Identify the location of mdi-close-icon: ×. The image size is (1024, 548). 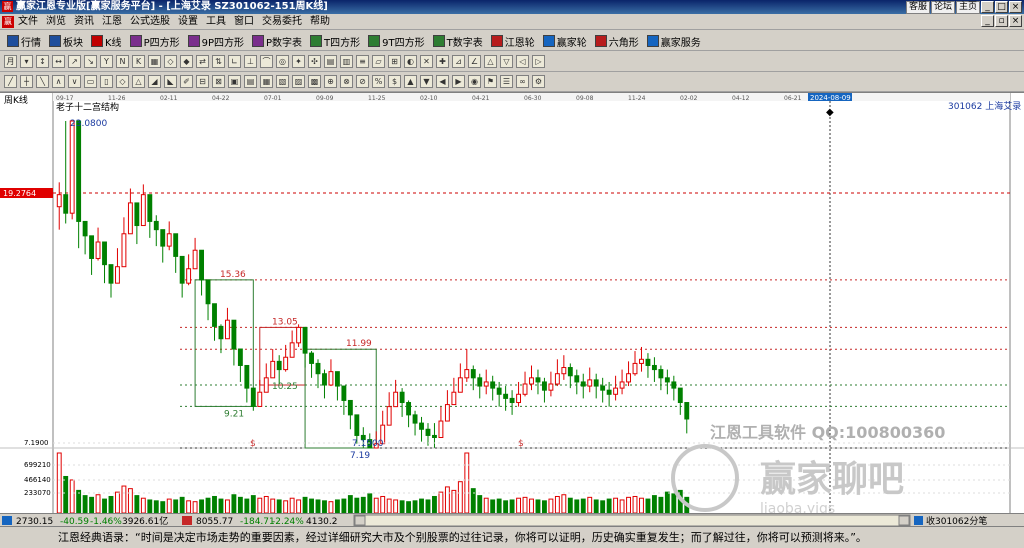
(1015, 21).